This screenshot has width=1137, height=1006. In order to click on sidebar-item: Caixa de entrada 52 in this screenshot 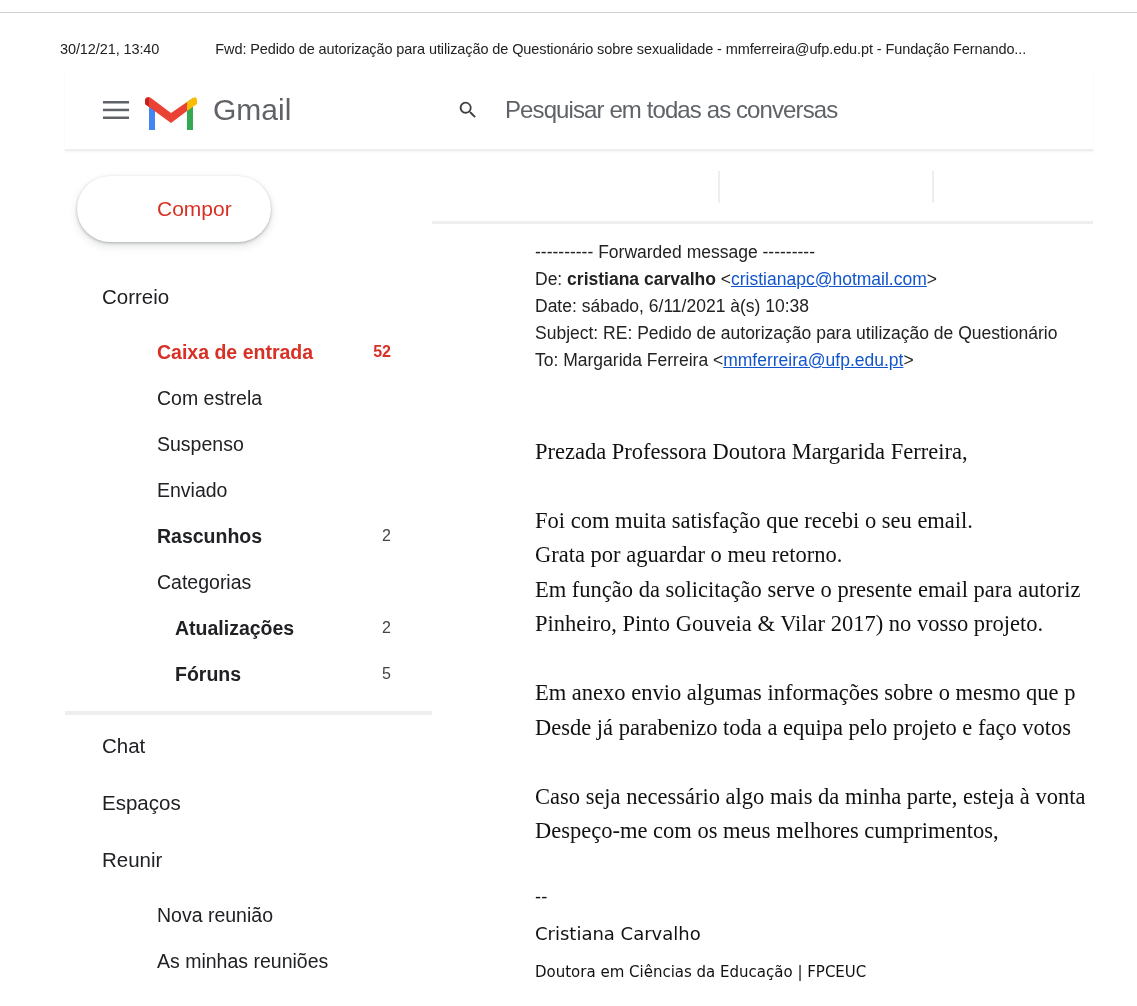, I will do `click(248, 352)`.